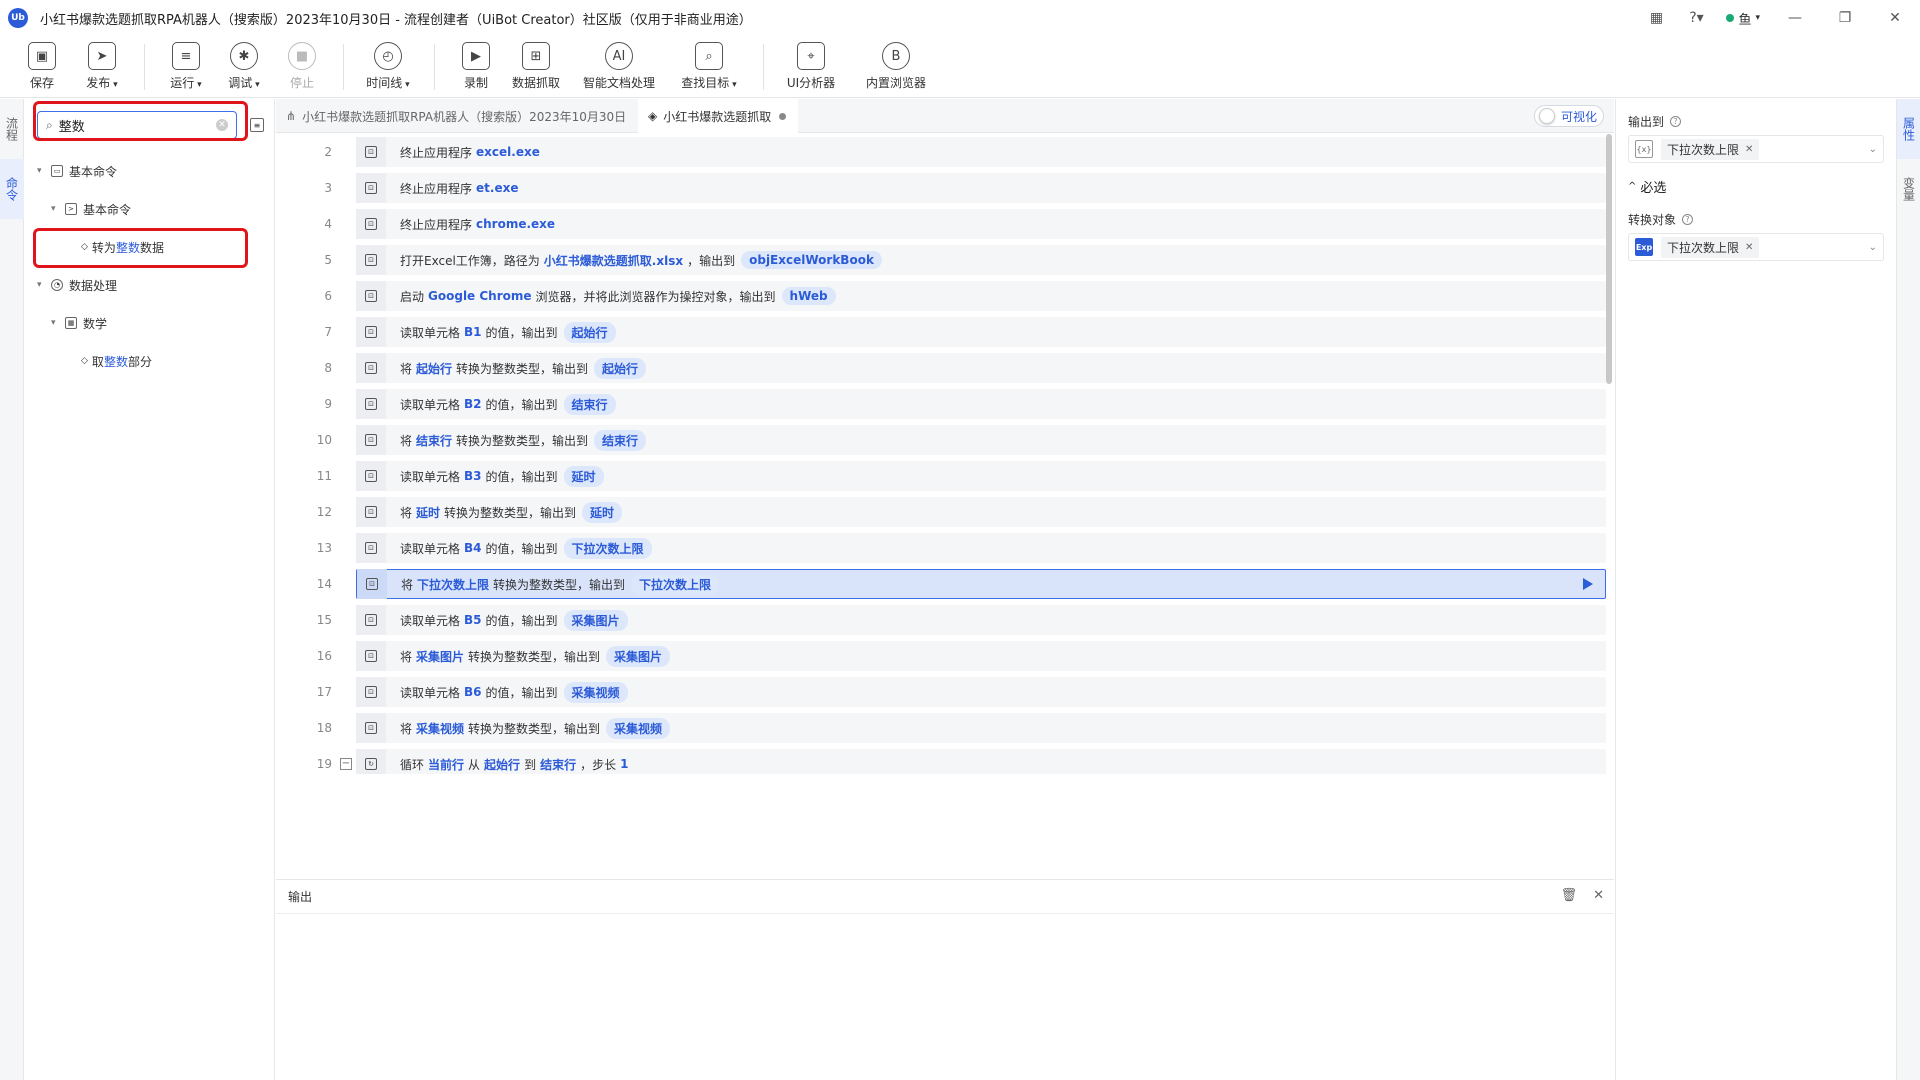  I want to click on code-line: 8 ⊡ 将起始行 转换为整数类型，输出到 起始行, so click(941, 368).